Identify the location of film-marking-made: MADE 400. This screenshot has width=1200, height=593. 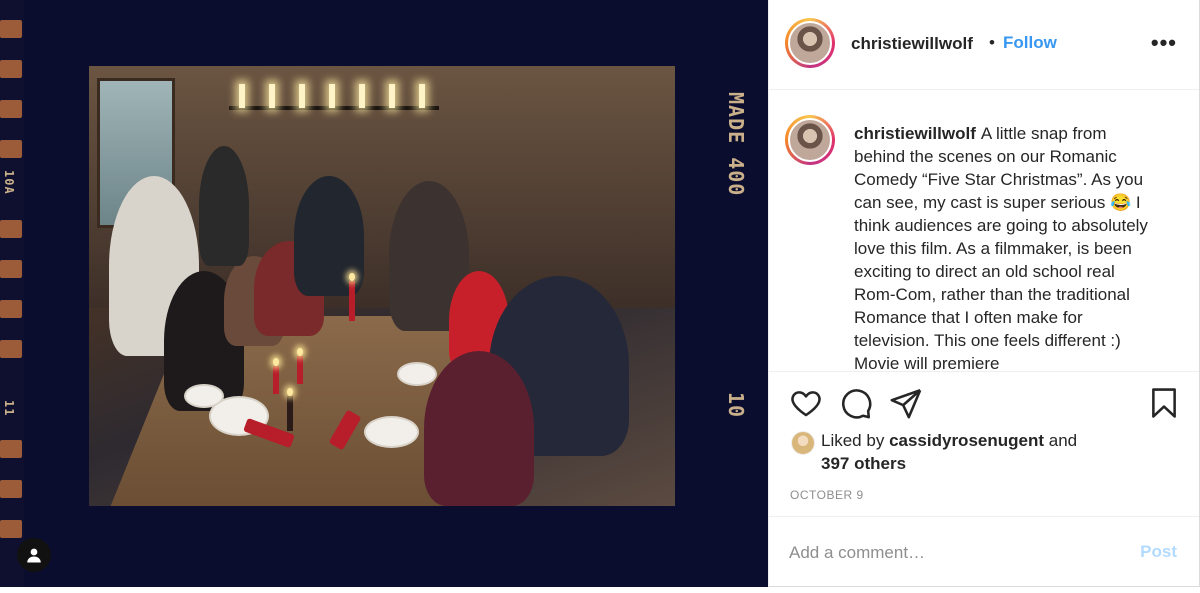
(736, 144).